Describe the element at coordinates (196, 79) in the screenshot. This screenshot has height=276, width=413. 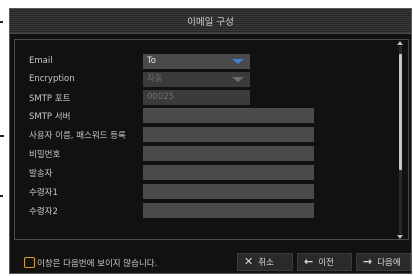
I see `encryption-dropdown: 자동` at that location.